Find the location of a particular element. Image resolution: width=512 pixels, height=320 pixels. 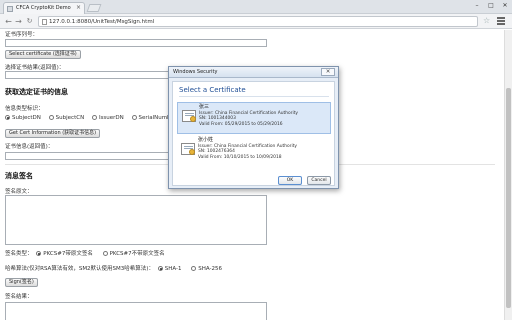

sign-type-label: 签名类型： is located at coordinates (19, 254).